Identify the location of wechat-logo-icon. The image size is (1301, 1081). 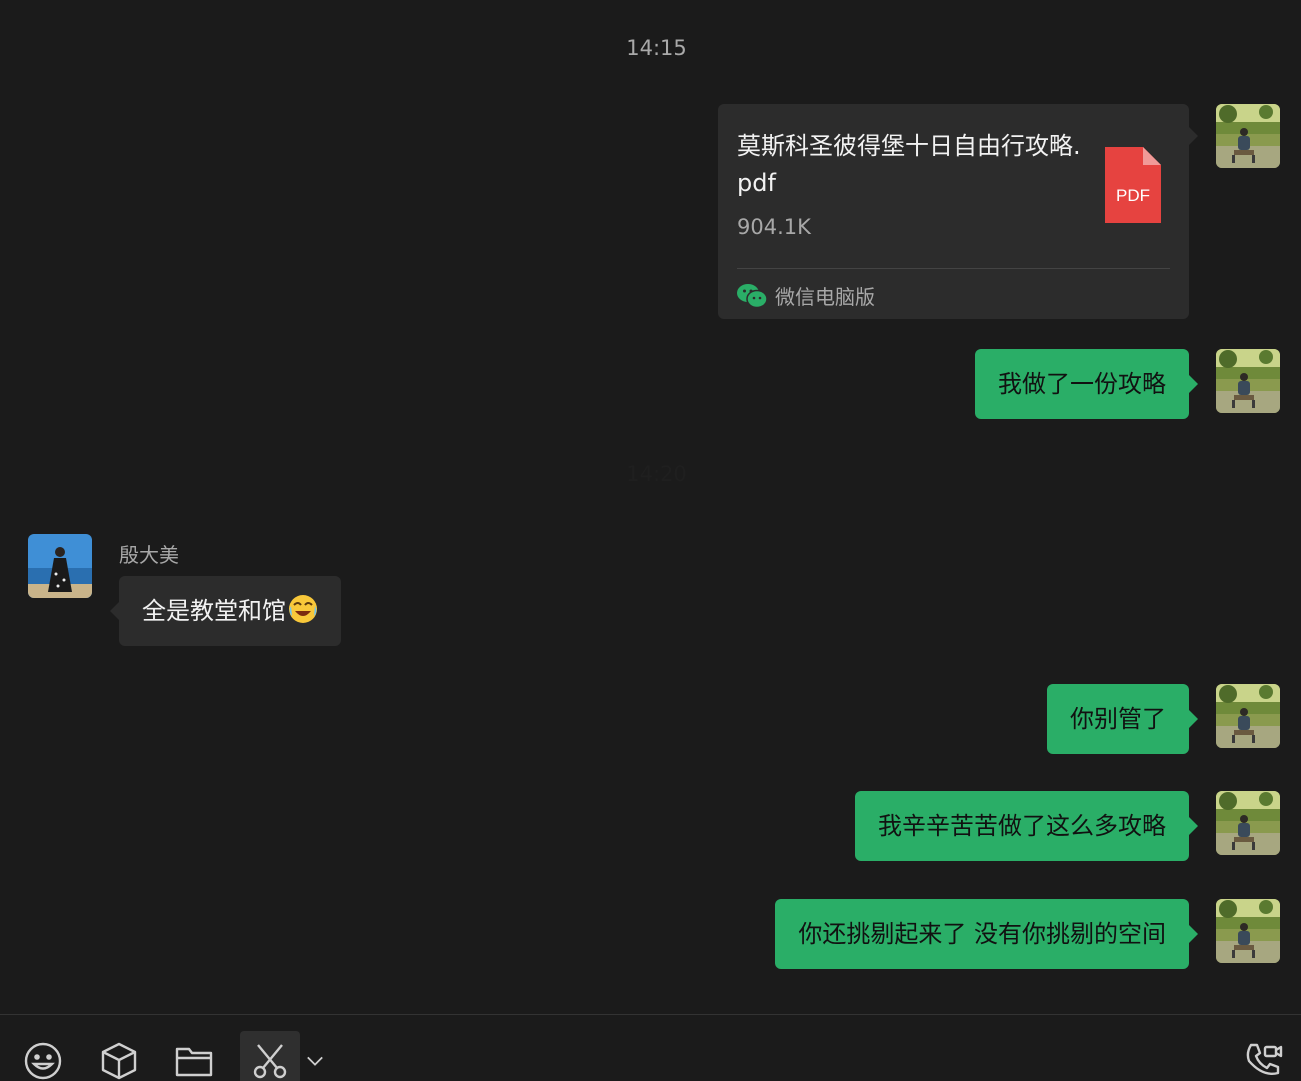
(752, 295).